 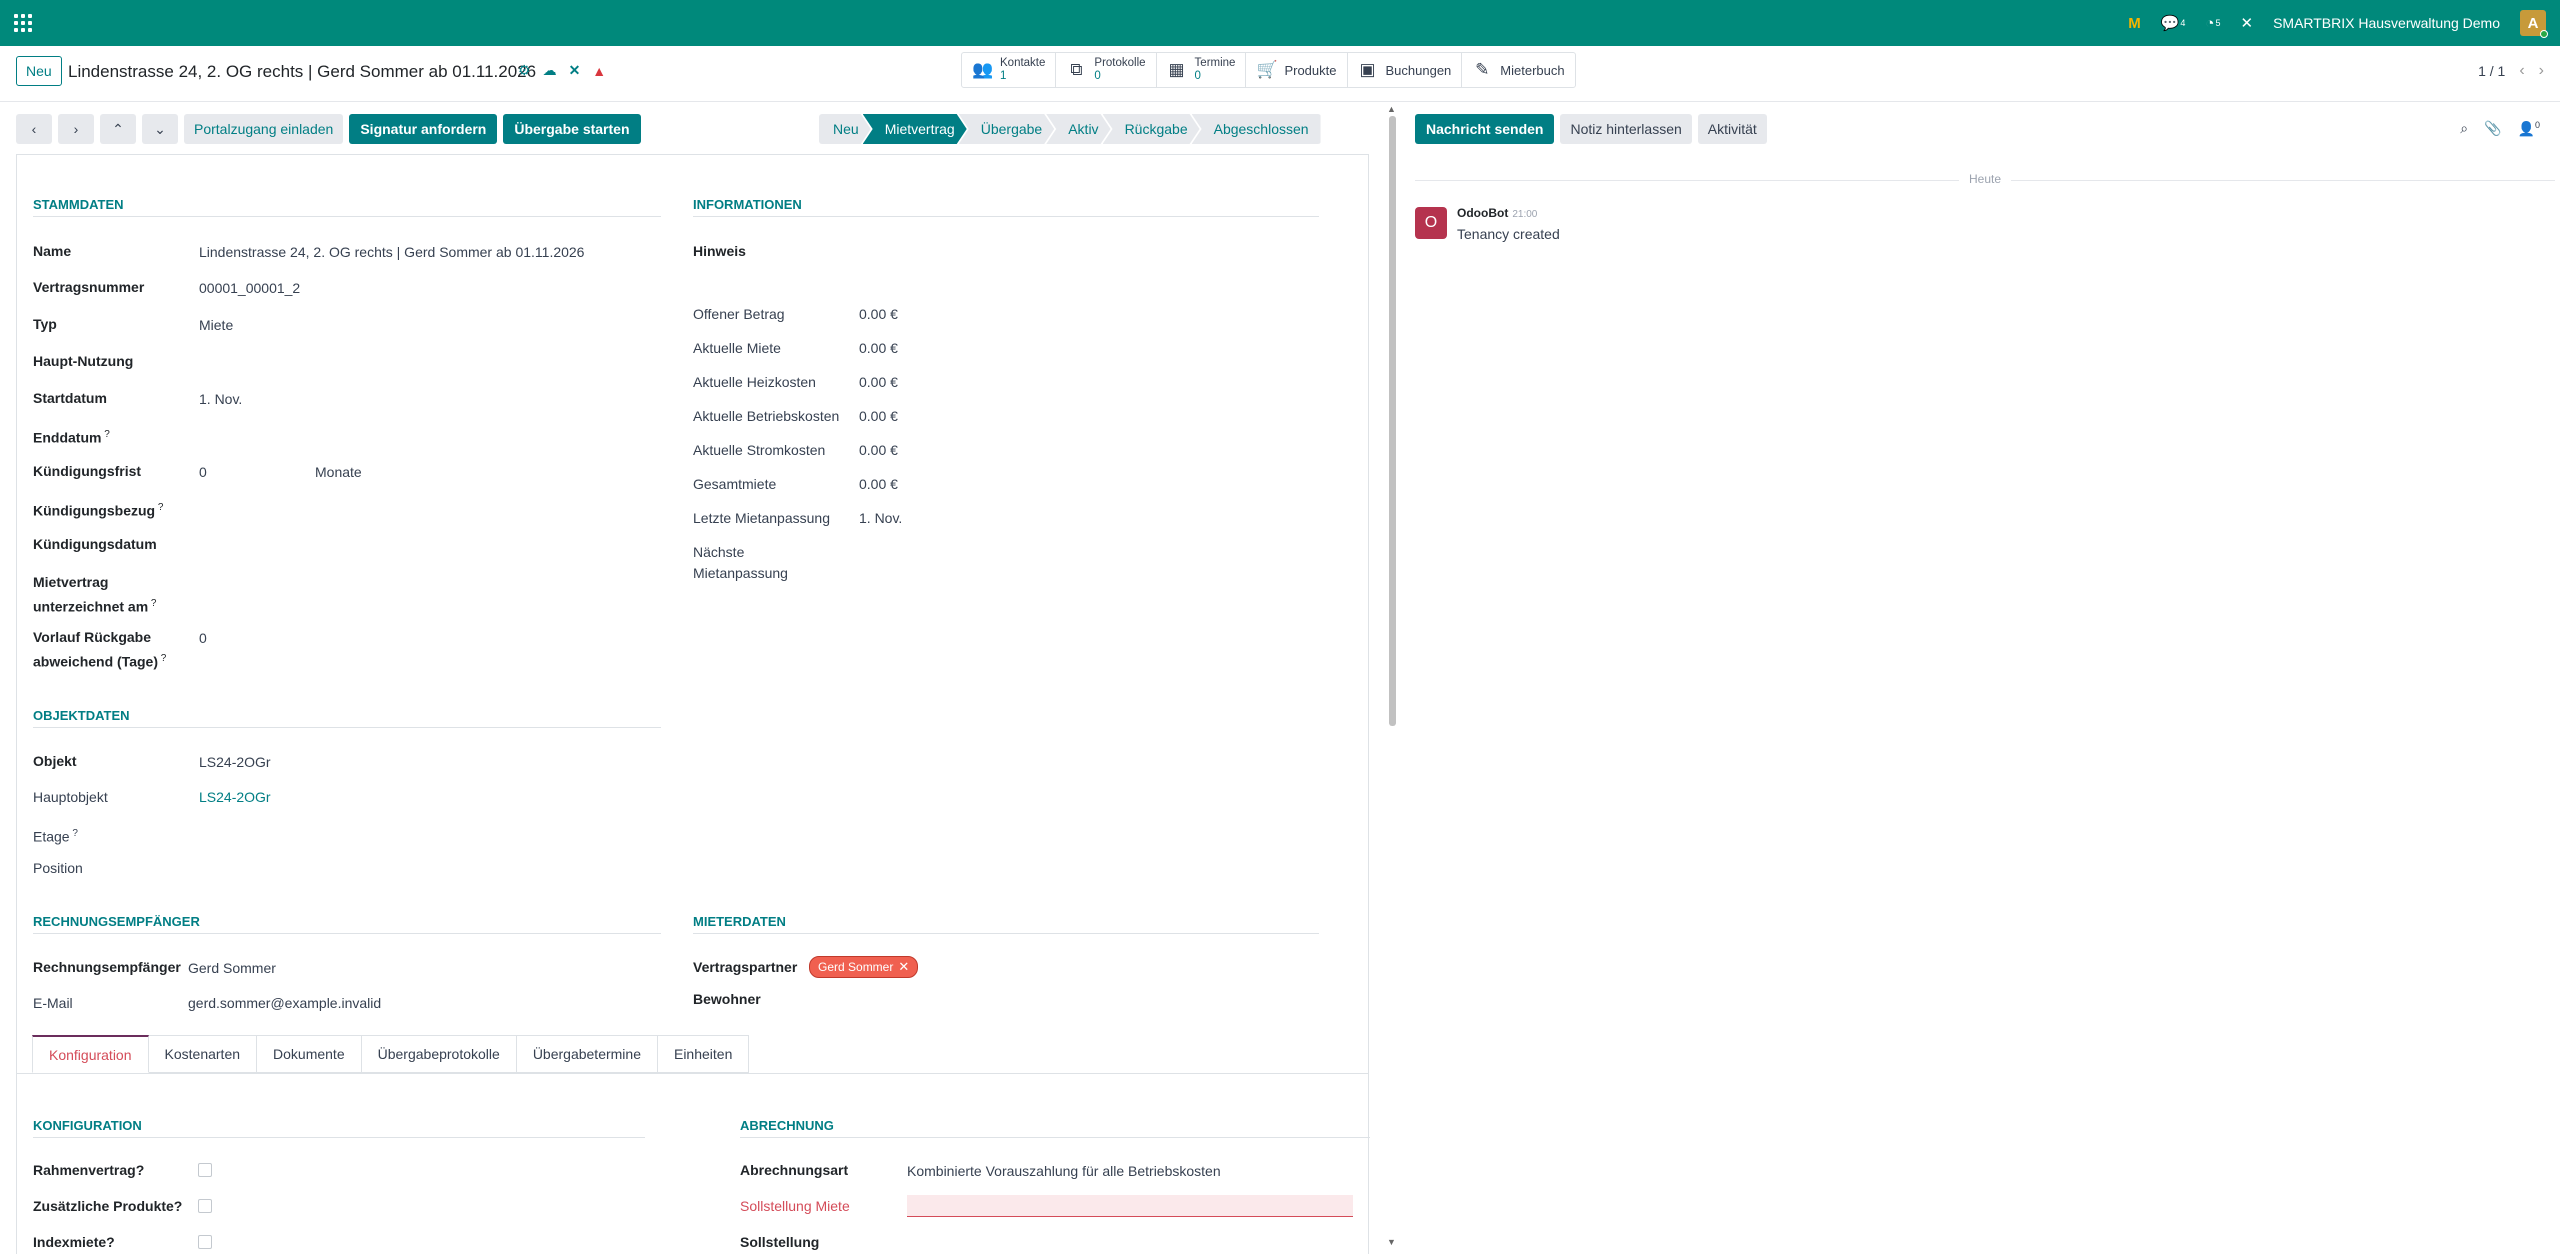 I want to click on index-rent-checkbox, so click(x=205, y=1242).